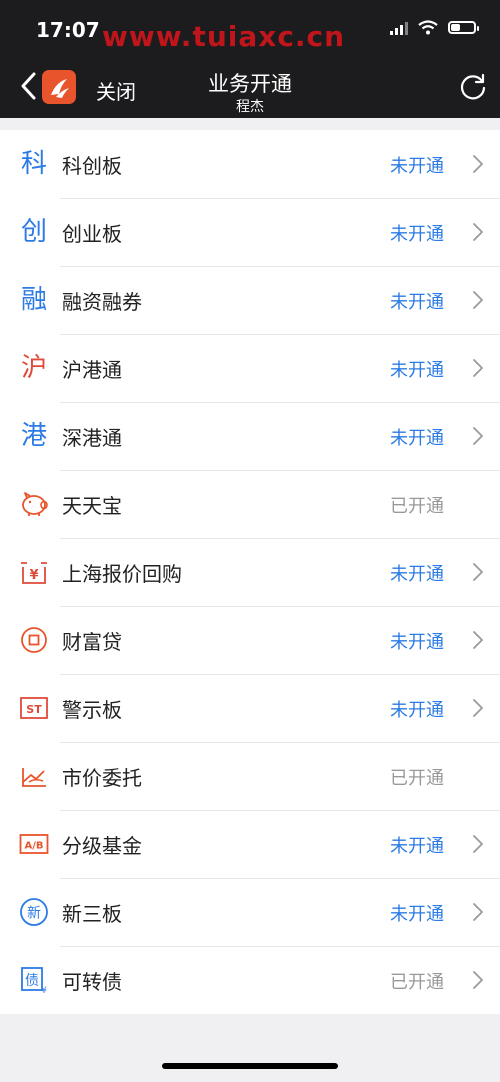 The image size is (500, 1082). I want to click on icon-glyph: 沪, so click(33, 368).